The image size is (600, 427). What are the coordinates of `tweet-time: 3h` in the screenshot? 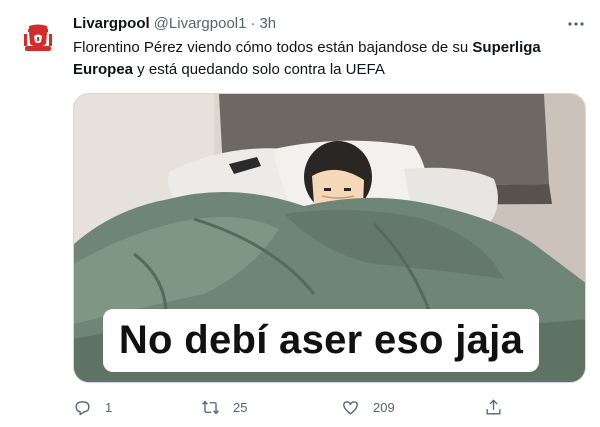 It's located at (267, 23).